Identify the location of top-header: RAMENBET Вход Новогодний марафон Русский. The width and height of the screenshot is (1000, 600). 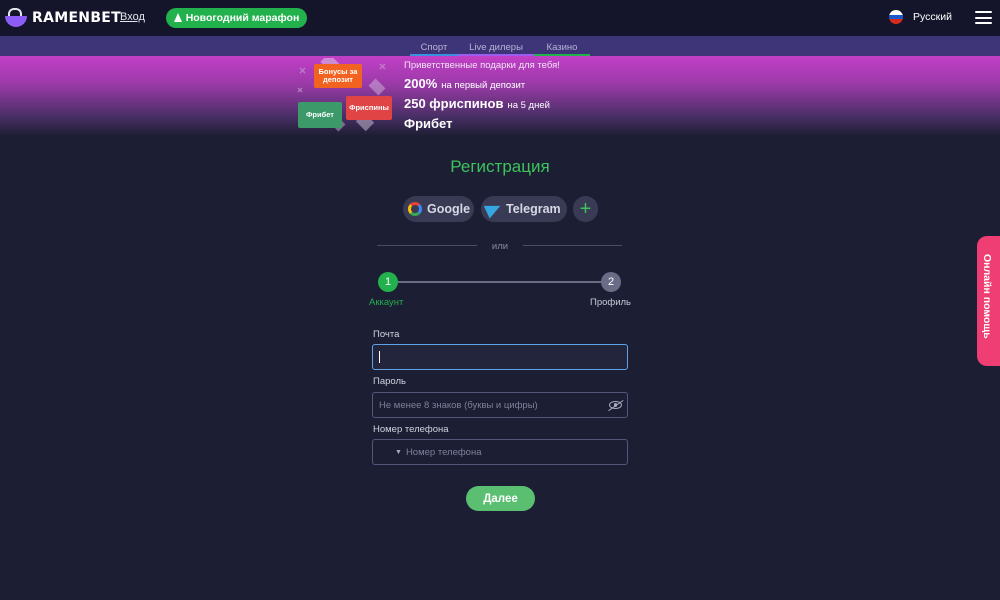
(500, 18).